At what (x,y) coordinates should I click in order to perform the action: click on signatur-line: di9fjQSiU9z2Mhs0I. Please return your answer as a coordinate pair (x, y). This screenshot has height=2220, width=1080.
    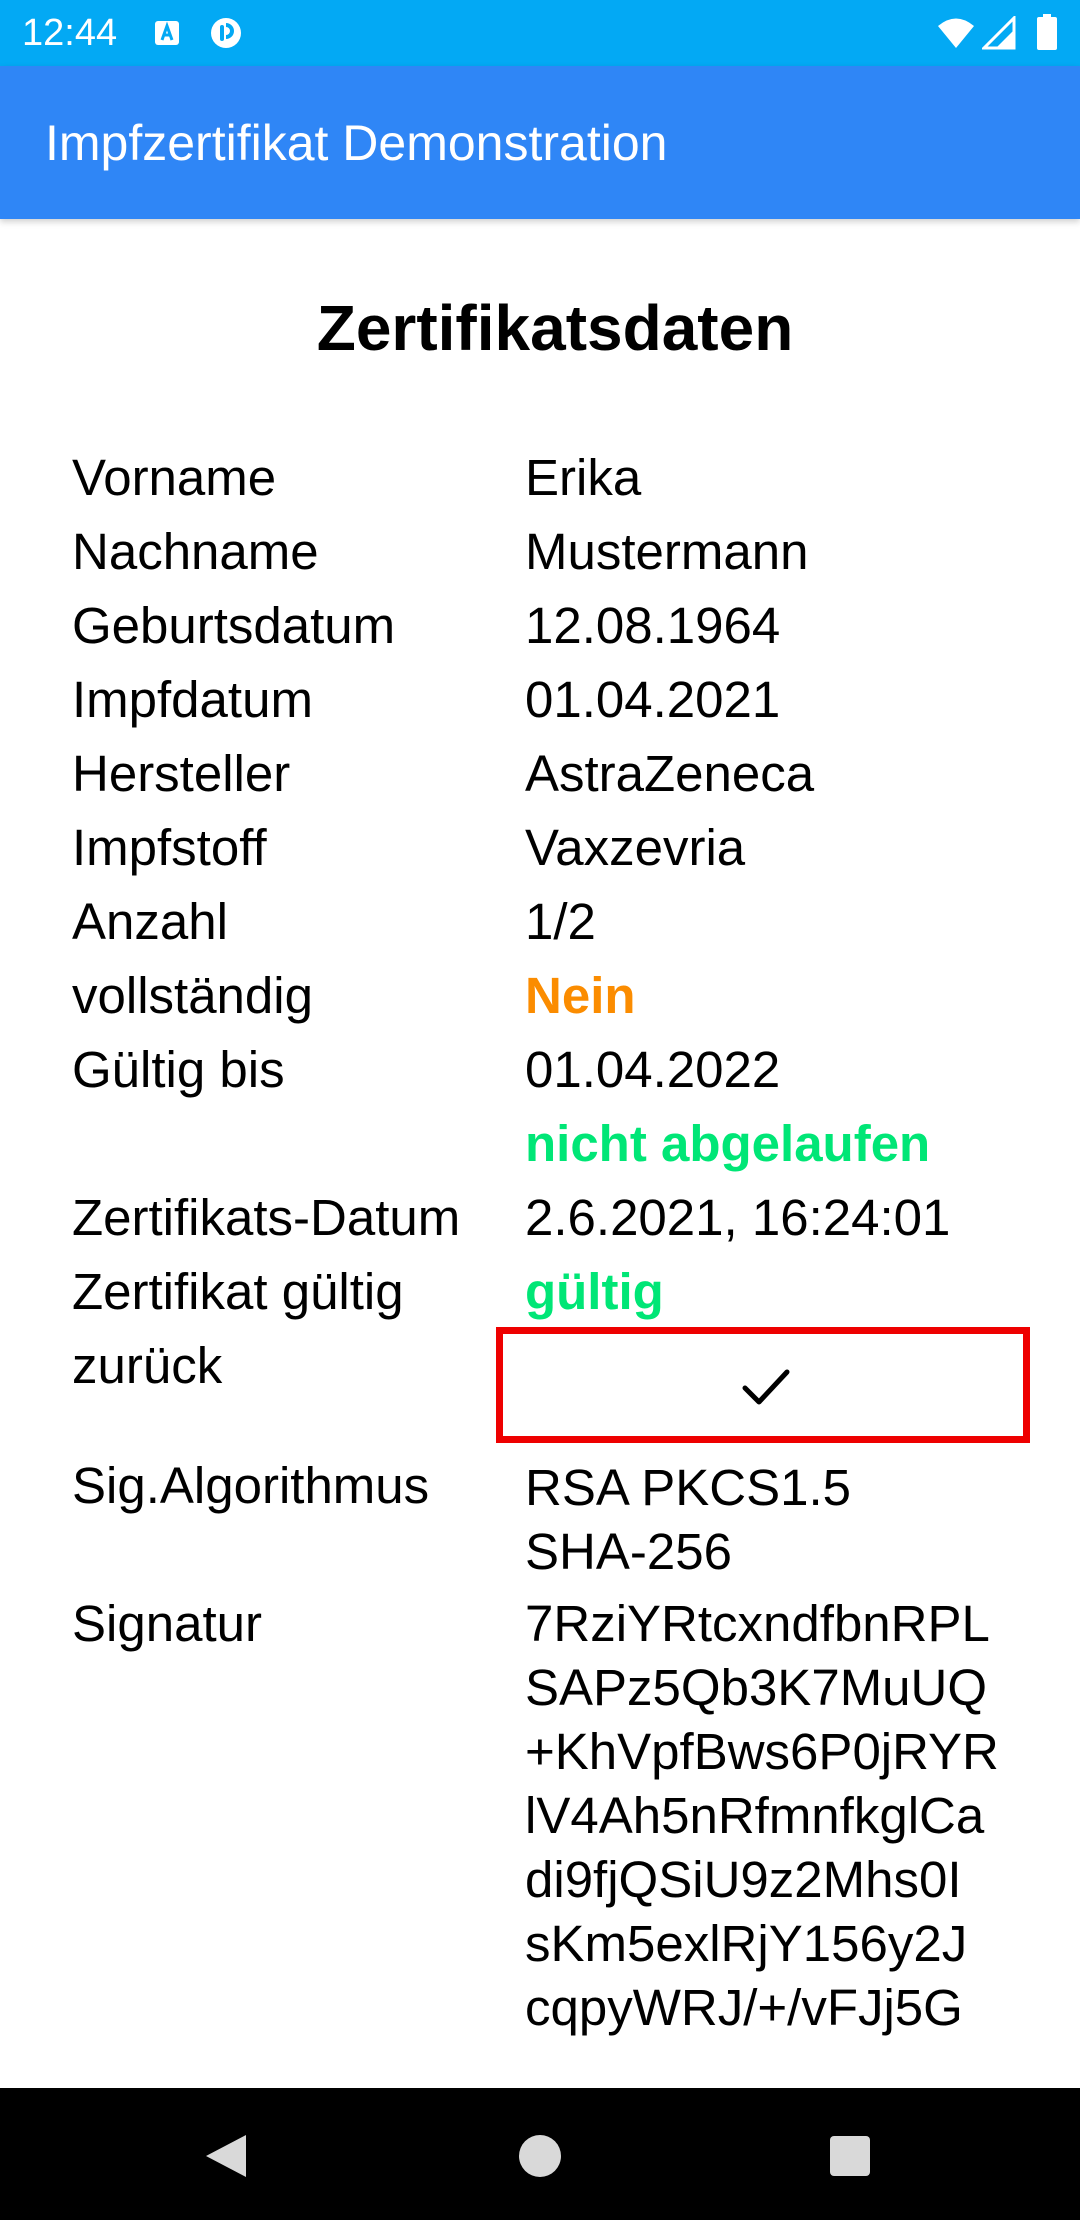
    Looking at the image, I should click on (743, 1879).